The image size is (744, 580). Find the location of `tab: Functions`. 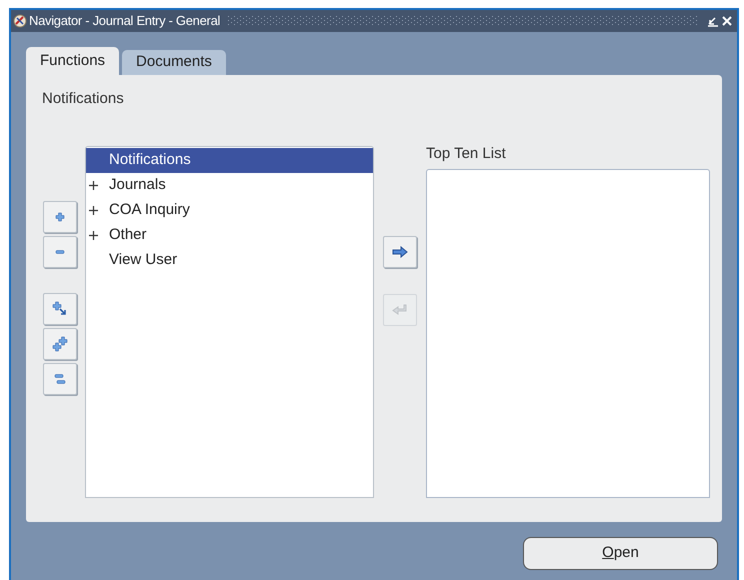

tab: Functions is located at coordinates (73, 61).